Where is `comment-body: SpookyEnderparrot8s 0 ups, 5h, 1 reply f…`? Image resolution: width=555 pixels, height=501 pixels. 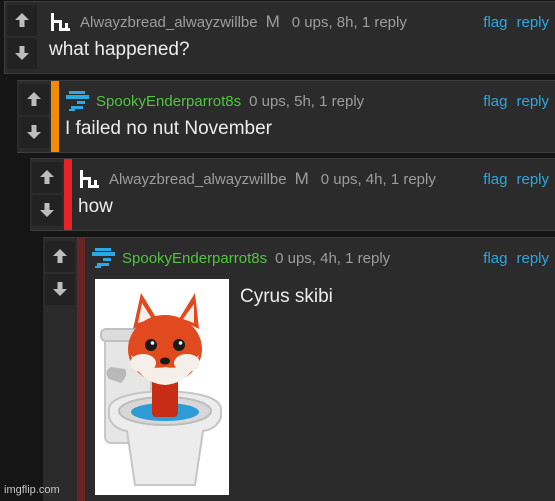
comment-body: SpookyEnderparrot8s 0 ups, 5h, 1 reply f… is located at coordinates (307, 116).